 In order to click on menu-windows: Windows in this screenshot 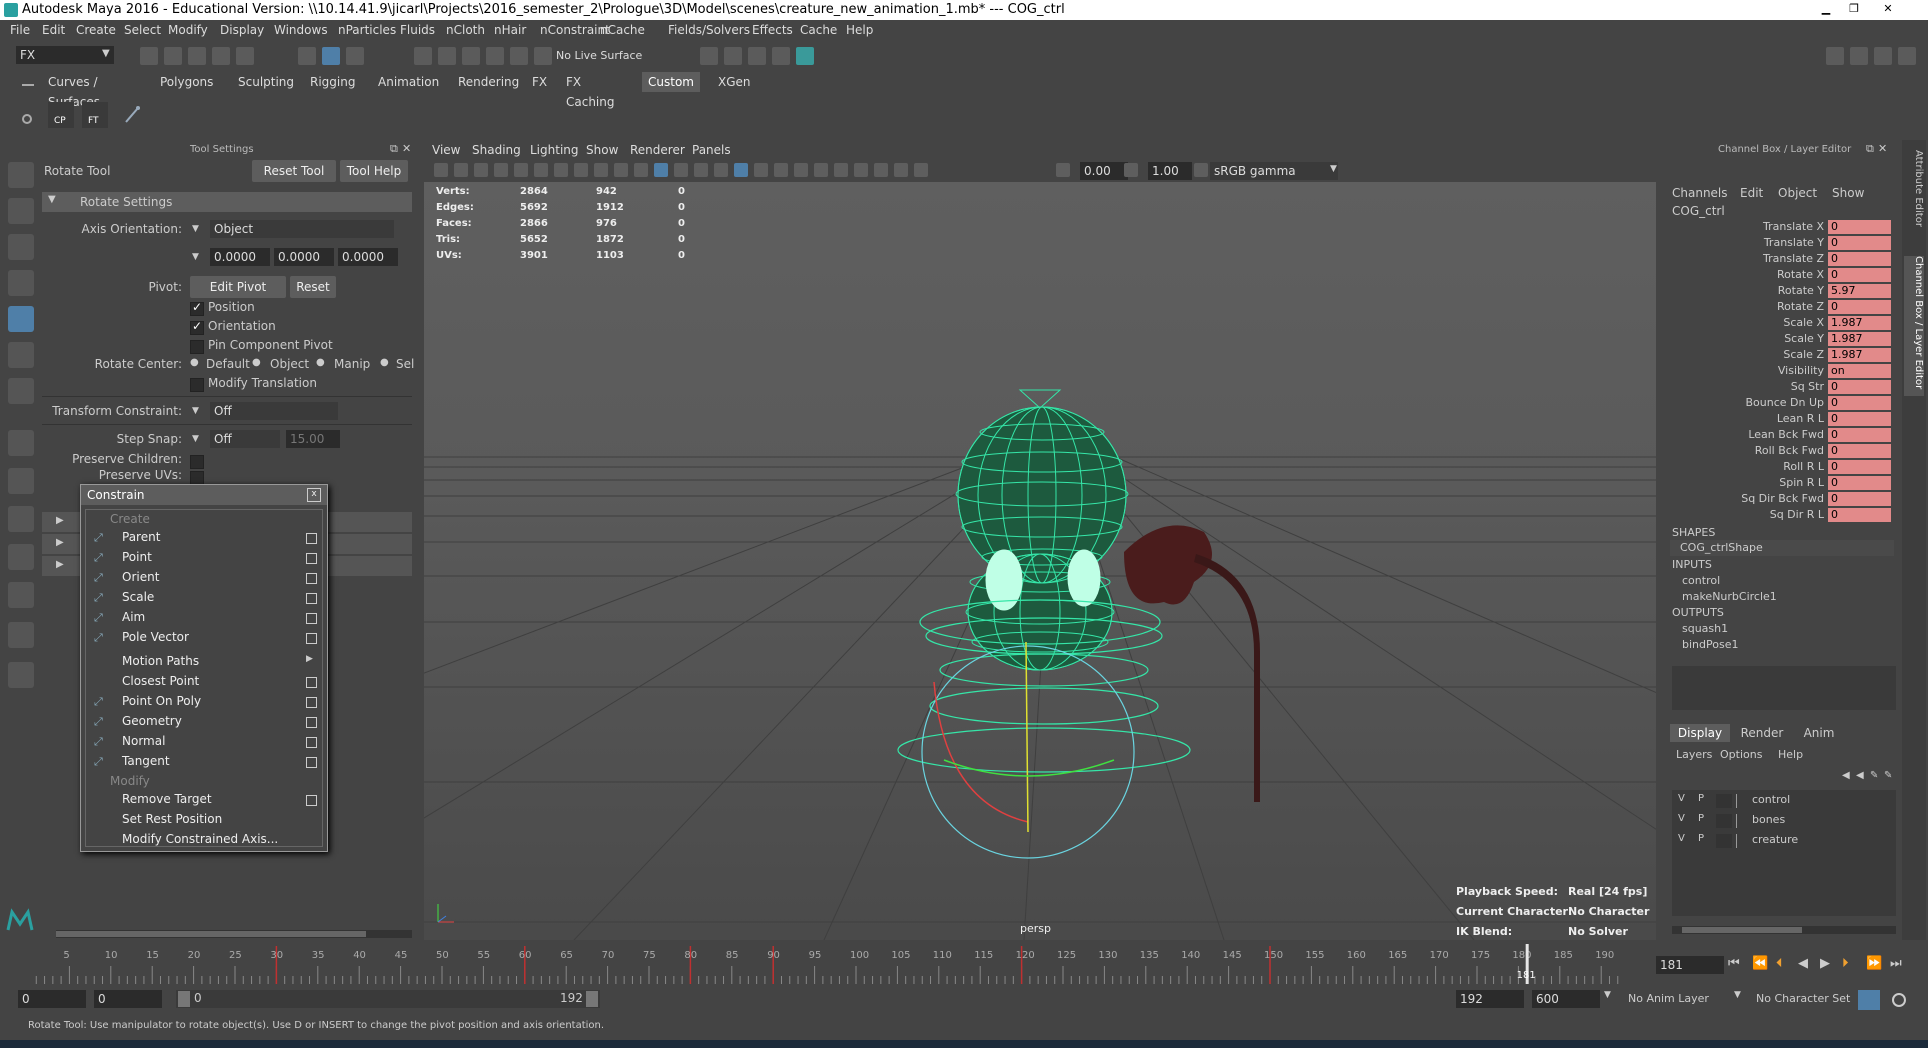, I will do `click(301, 30)`.